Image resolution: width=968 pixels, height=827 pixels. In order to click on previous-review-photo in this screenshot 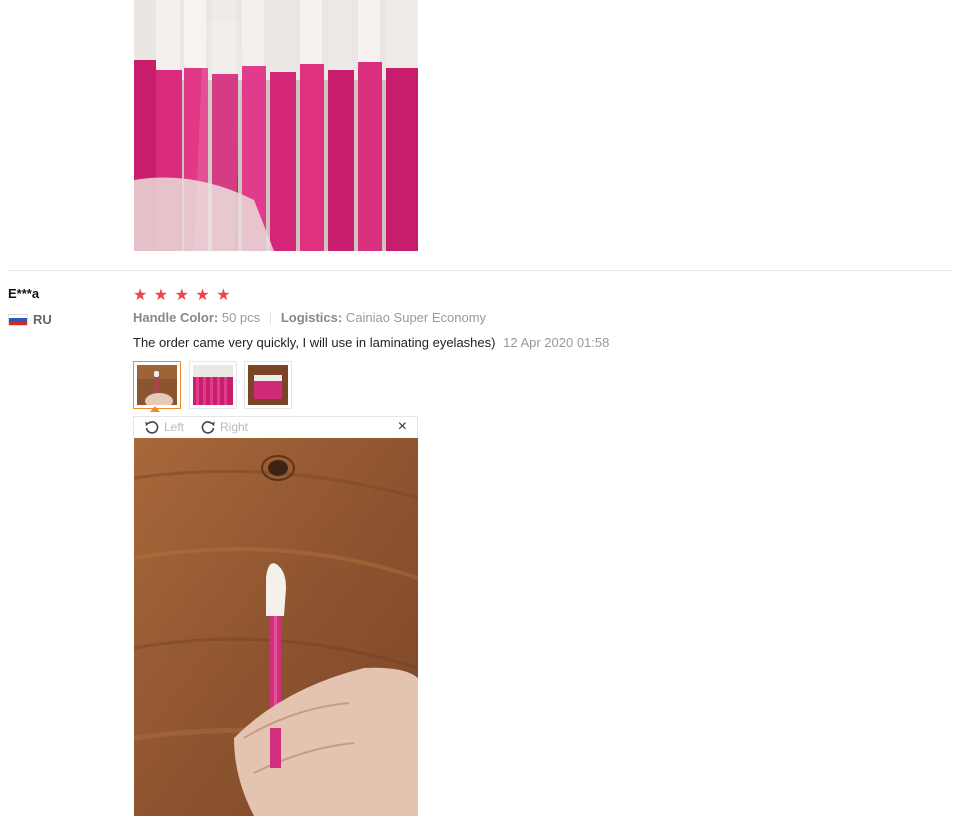, I will do `click(276, 125)`.